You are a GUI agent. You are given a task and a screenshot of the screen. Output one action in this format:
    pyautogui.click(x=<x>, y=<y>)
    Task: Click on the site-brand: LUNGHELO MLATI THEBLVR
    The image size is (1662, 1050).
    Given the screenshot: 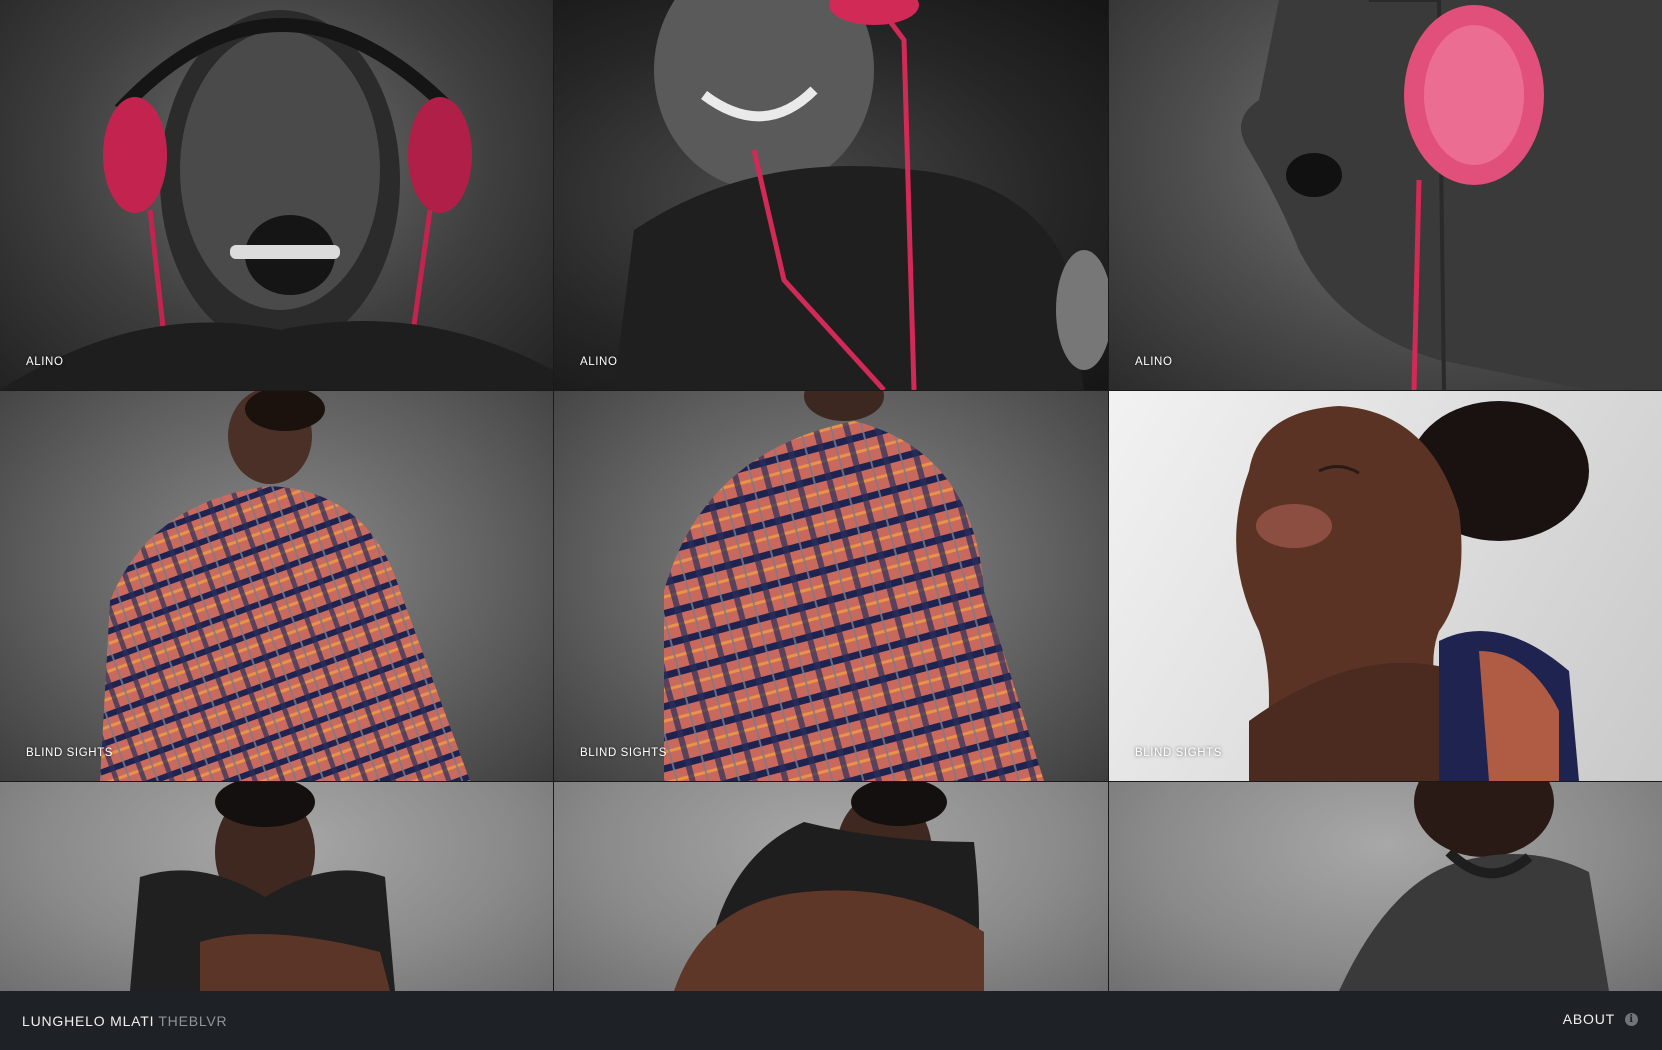 What is the action you would take?
    pyautogui.click(x=124, y=1021)
    